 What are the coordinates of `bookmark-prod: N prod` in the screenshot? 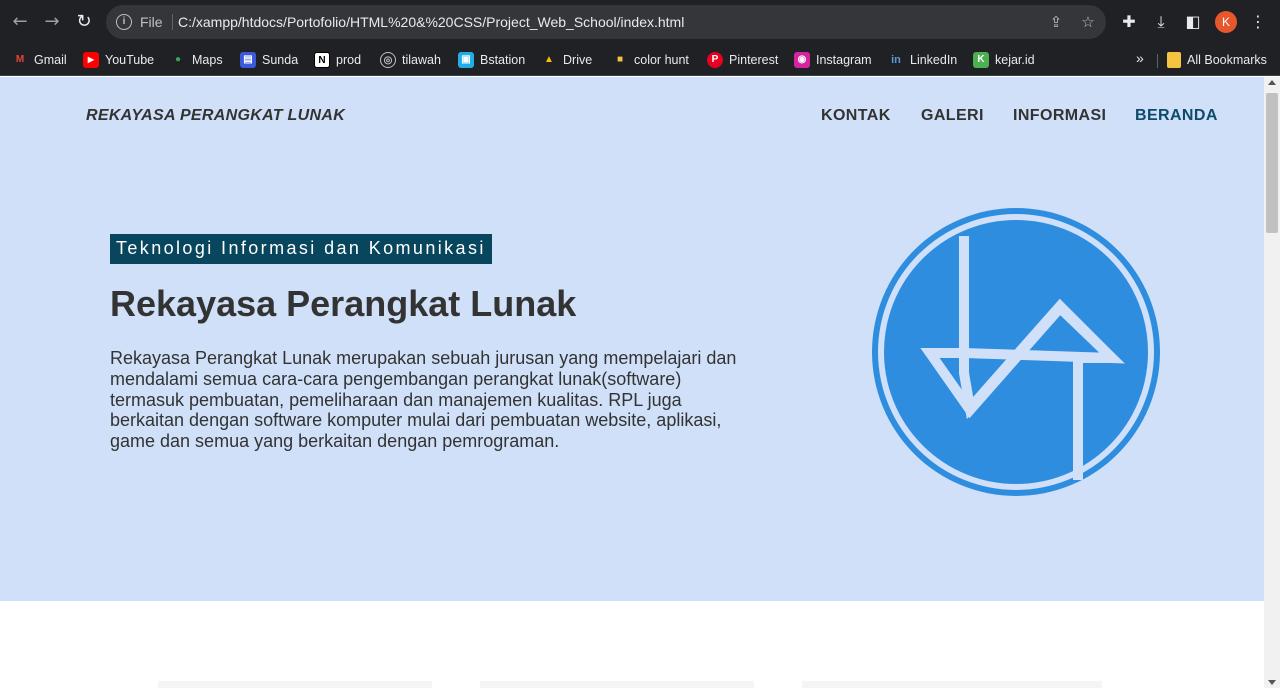 It's located at (337, 60).